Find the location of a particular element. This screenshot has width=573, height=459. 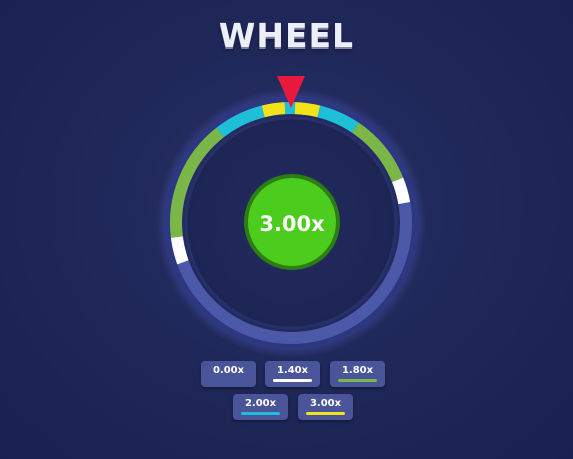

legend-item-1: 1.40x is located at coordinates (292, 374).